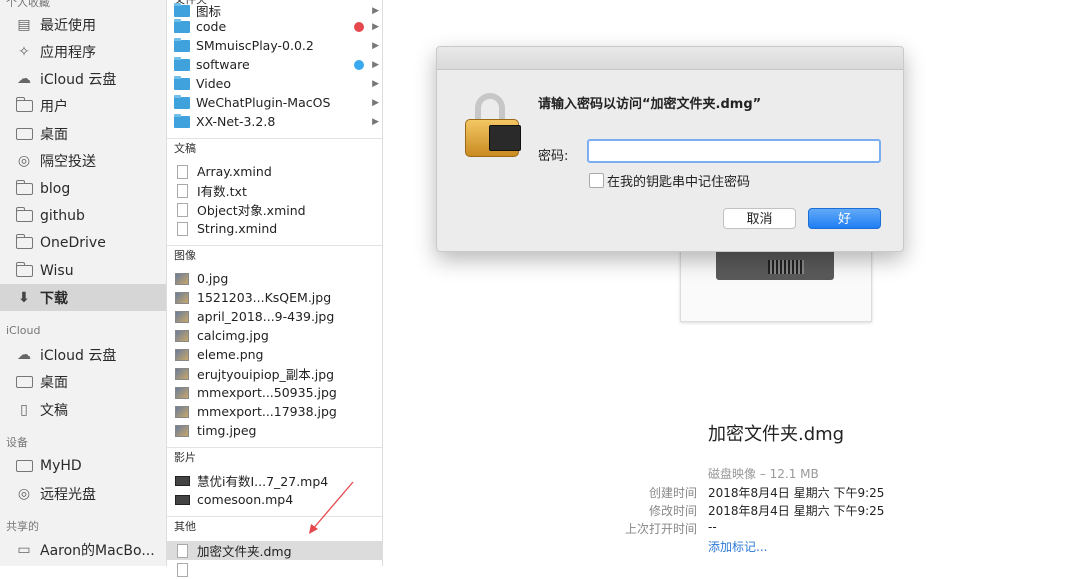 The image size is (1080, 579). What do you see at coordinates (23, 330) in the screenshot?
I see `sidebar-section-icloud: iCloud` at bounding box center [23, 330].